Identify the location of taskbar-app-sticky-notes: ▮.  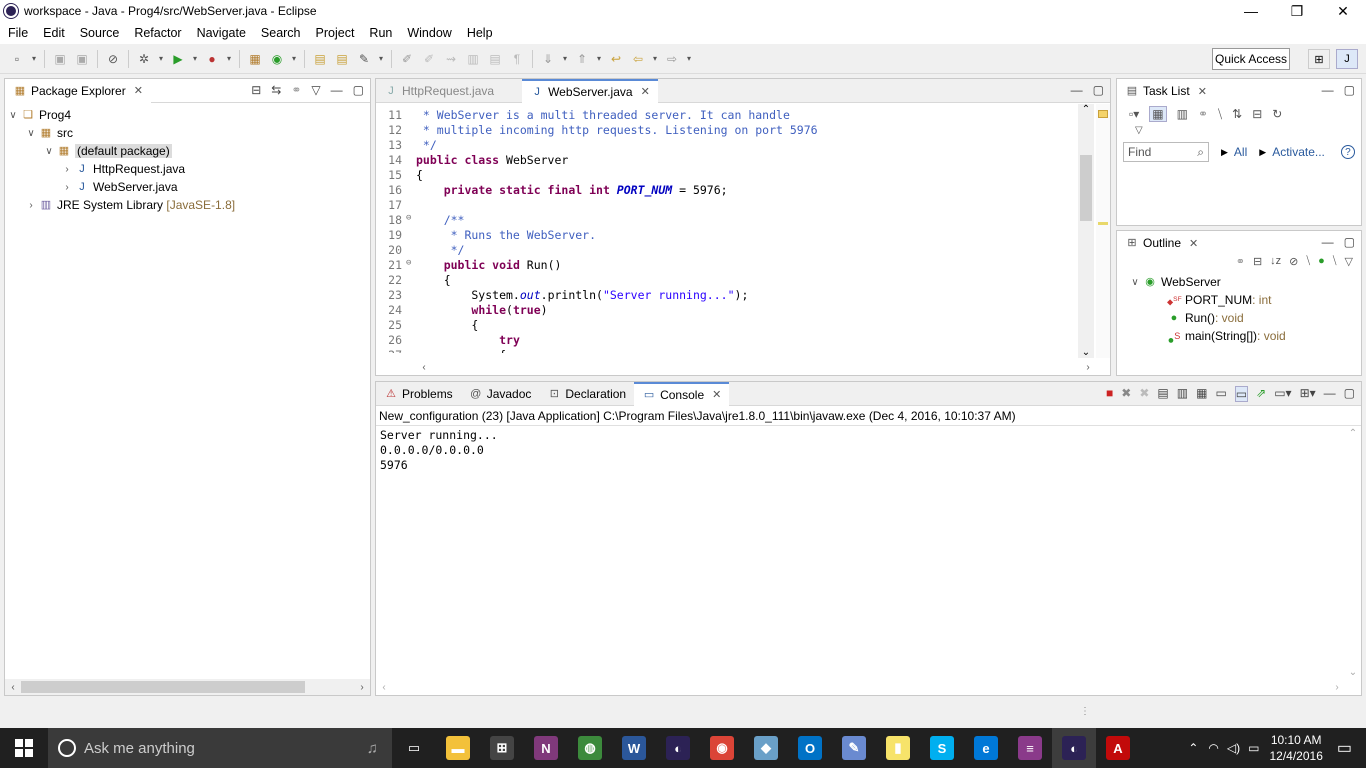
(898, 748).